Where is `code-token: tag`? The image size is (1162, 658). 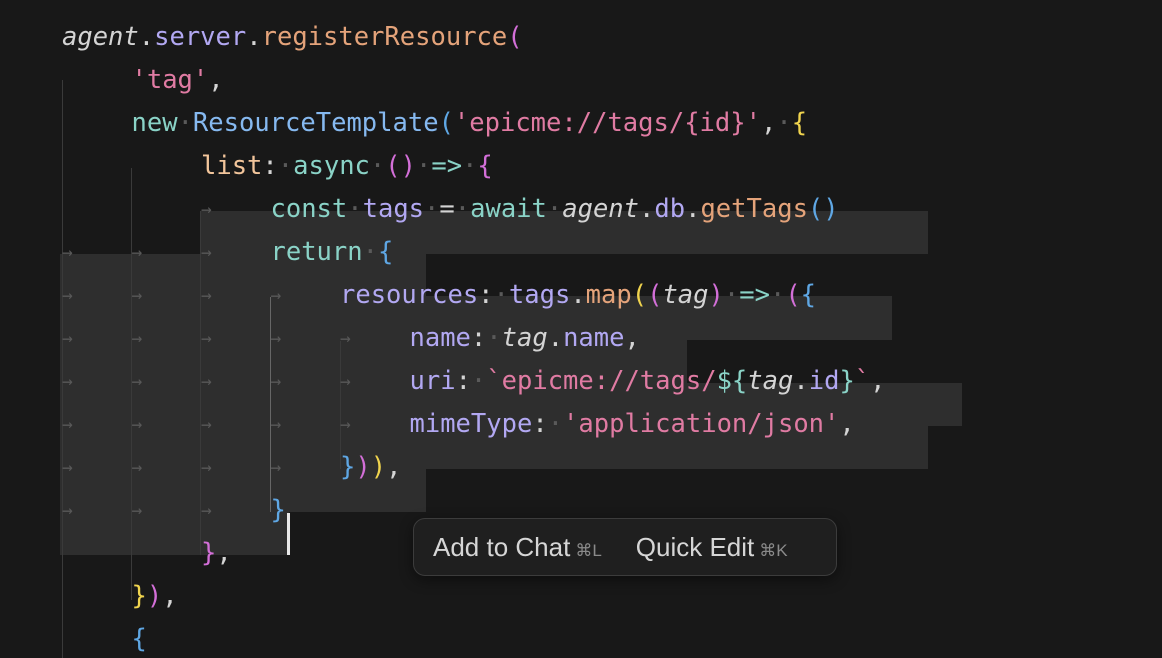
code-token: tag is located at coordinates (524, 338).